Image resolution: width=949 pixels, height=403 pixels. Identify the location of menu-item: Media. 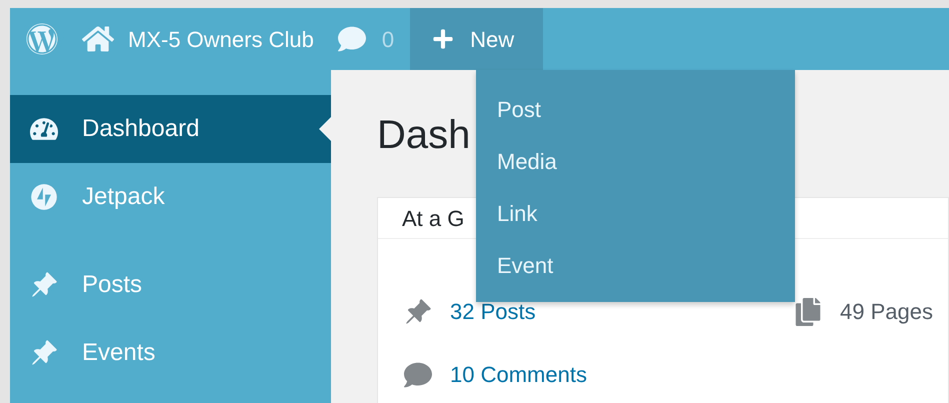
(635, 161).